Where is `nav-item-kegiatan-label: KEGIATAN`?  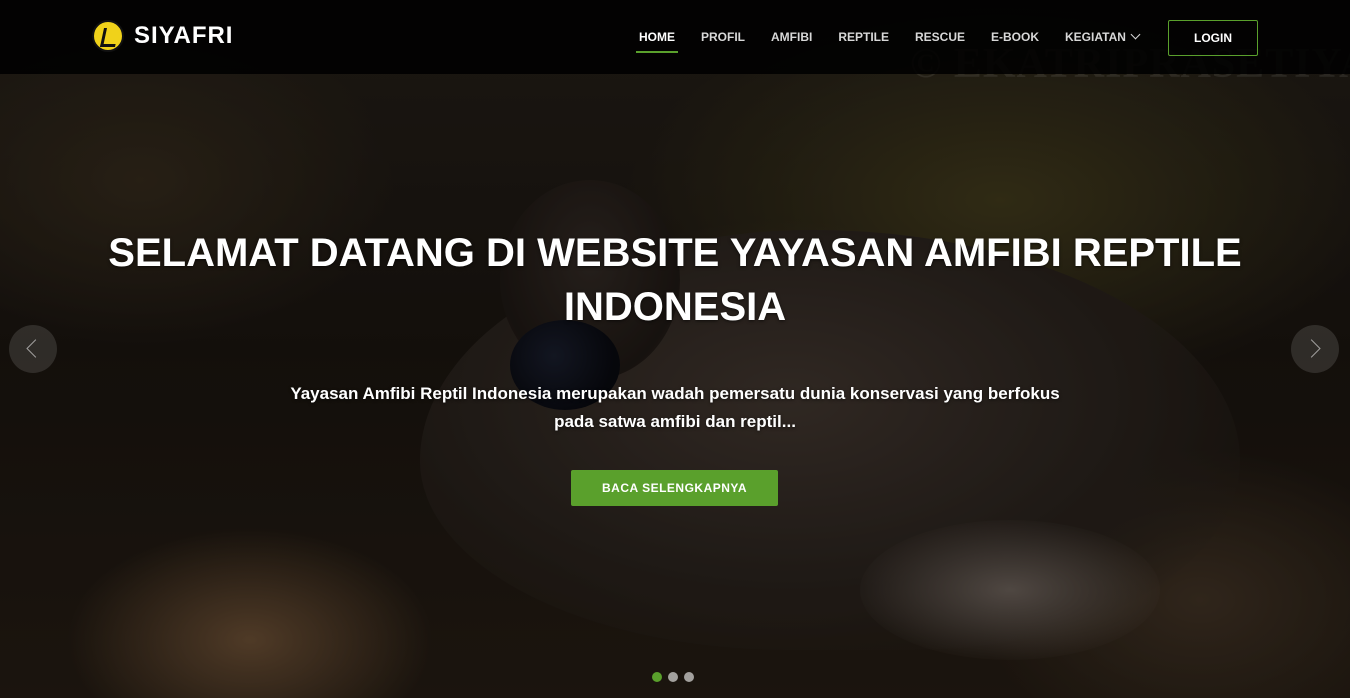 nav-item-kegiatan-label: KEGIATAN is located at coordinates (1095, 37).